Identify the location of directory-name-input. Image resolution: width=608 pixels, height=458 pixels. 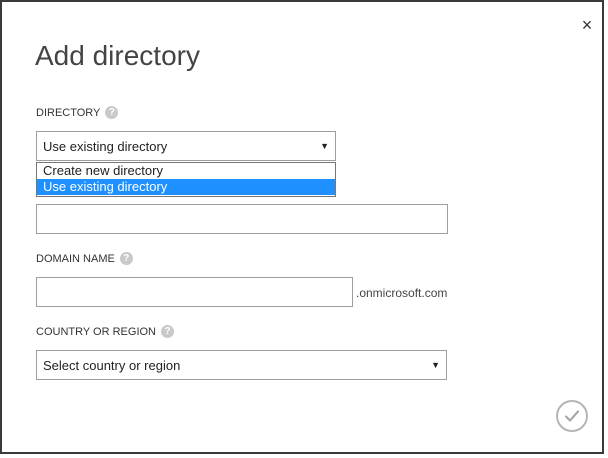
(242, 219).